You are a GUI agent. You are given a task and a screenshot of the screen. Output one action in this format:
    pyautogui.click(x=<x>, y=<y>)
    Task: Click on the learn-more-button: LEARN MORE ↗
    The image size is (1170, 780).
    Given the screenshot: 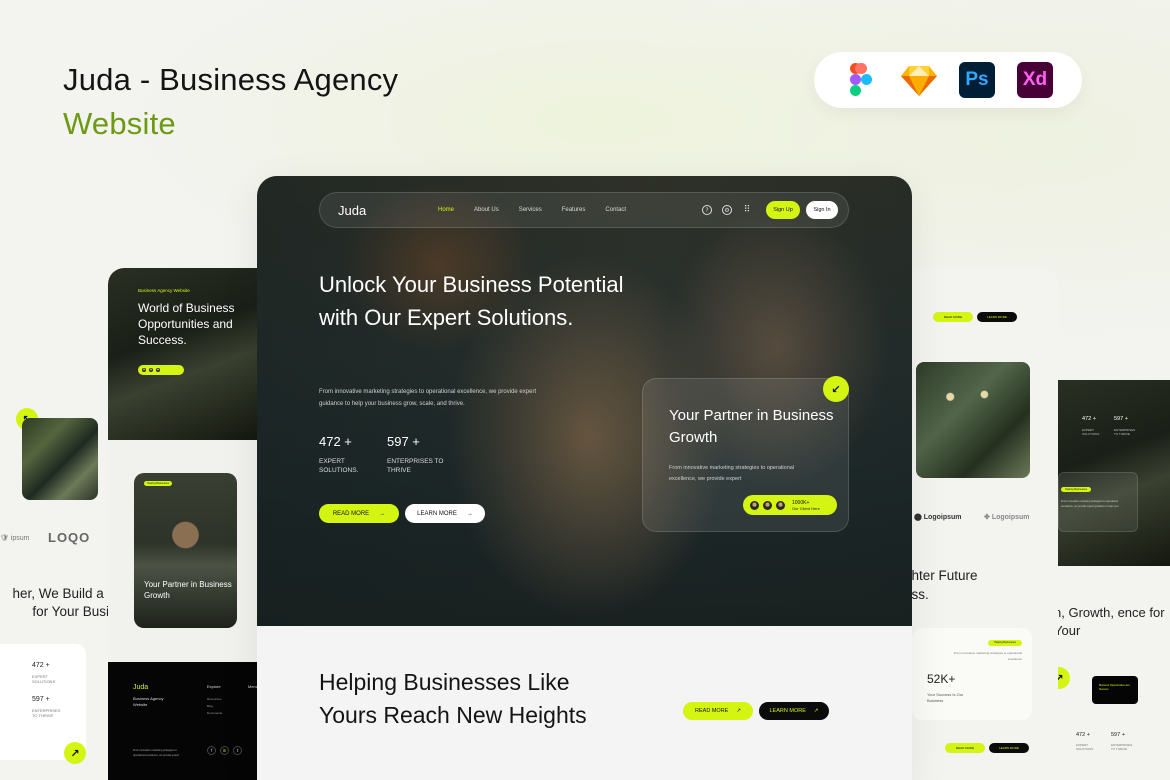 What is the action you would take?
    pyautogui.click(x=794, y=711)
    